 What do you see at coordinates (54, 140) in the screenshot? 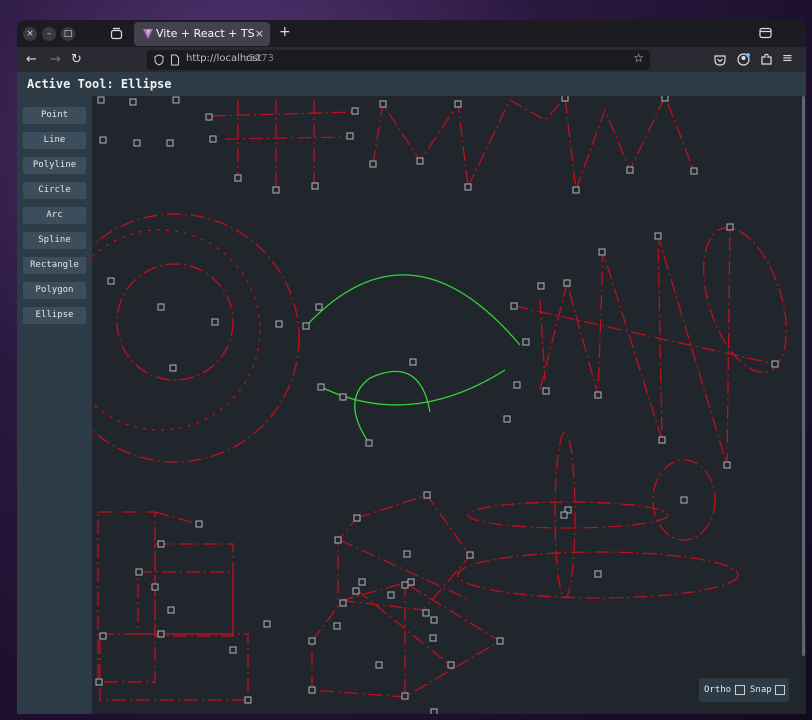
I see `tool-line-button: Line` at bounding box center [54, 140].